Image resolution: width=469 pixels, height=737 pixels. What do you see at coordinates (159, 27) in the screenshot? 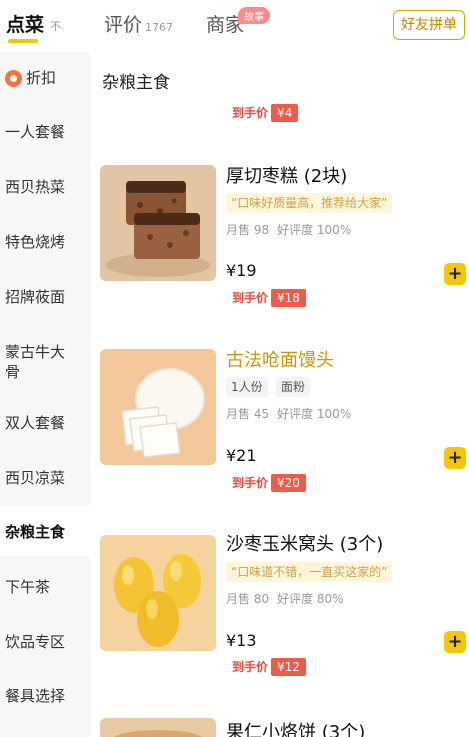
I see `reviews-count: 1767` at bounding box center [159, 27].